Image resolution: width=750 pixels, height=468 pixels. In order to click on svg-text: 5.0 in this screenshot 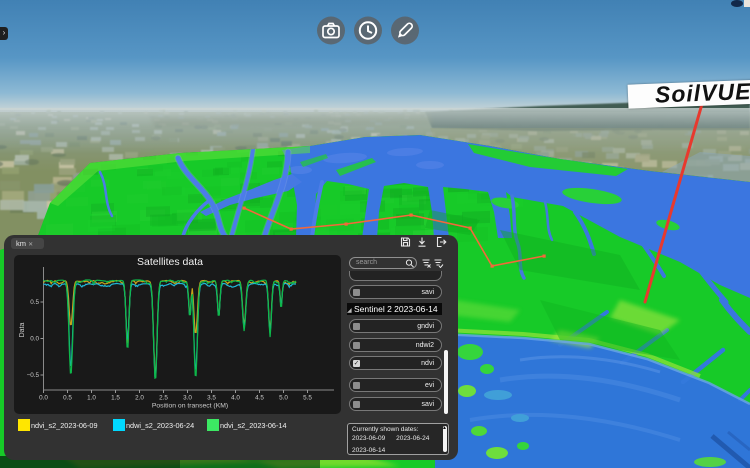, I will do `click(283, 398)`.